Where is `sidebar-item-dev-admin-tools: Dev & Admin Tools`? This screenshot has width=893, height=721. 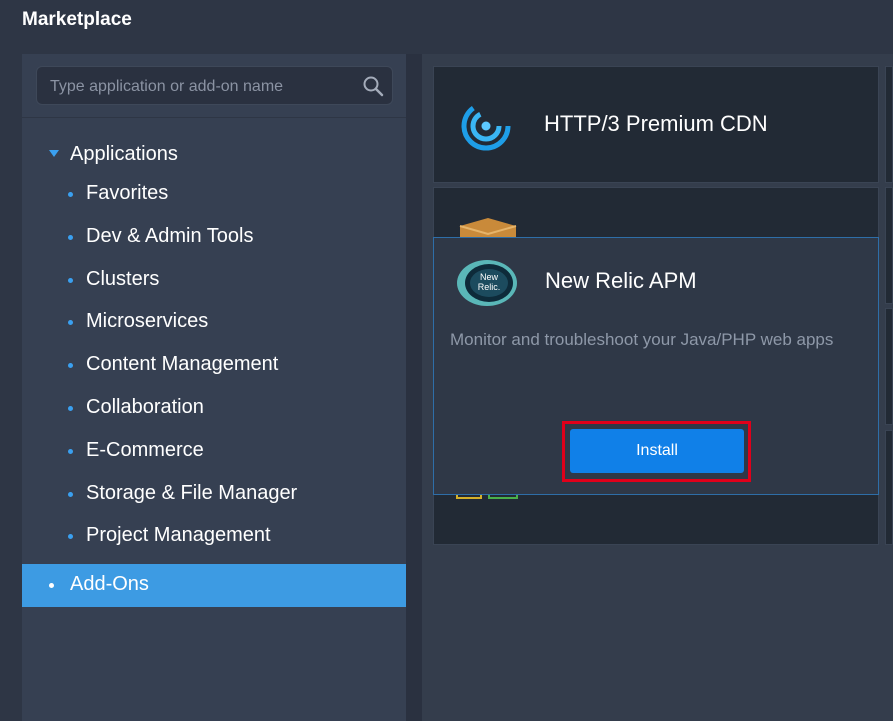 sidebar-item-dev-admin-tools: Dev & Admin Tools is located at coordinates (214, 246).